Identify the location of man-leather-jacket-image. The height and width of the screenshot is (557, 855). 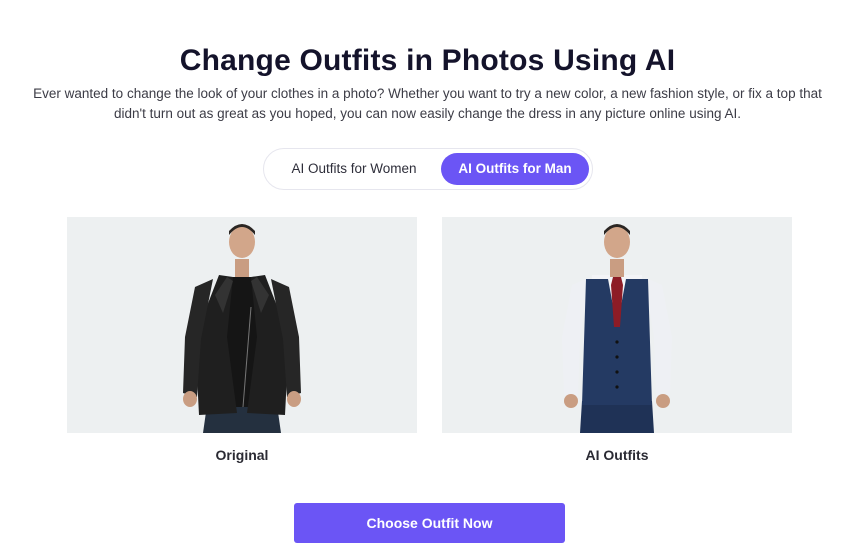
(242, 328).